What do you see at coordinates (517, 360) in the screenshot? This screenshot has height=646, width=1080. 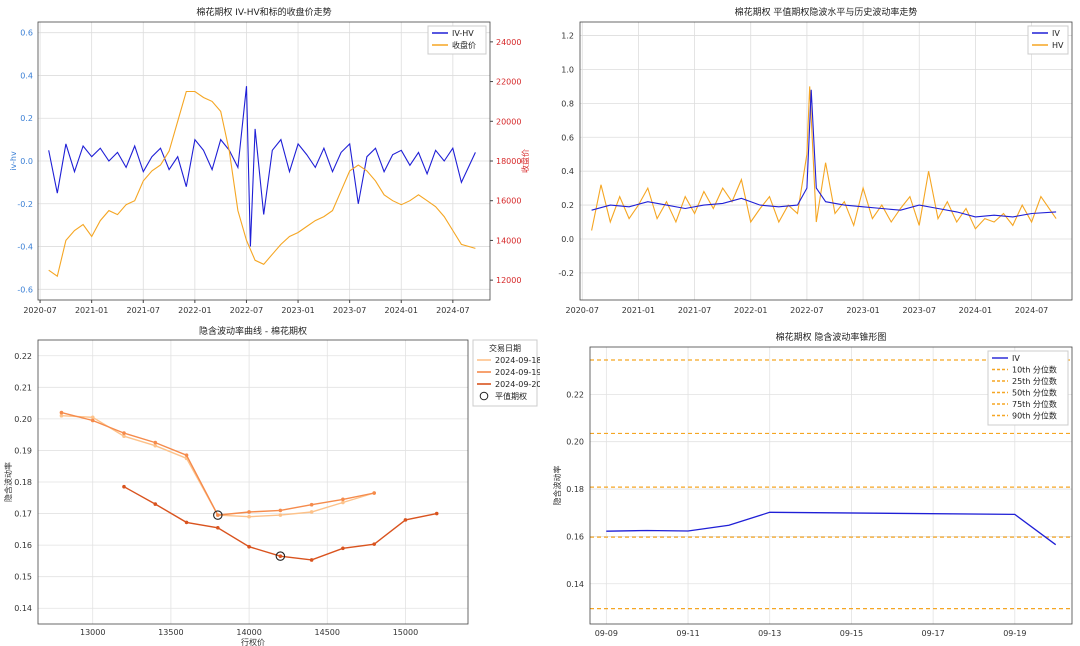 I see `legend-label: 2024-09-18` at bounding box center [517, 360].